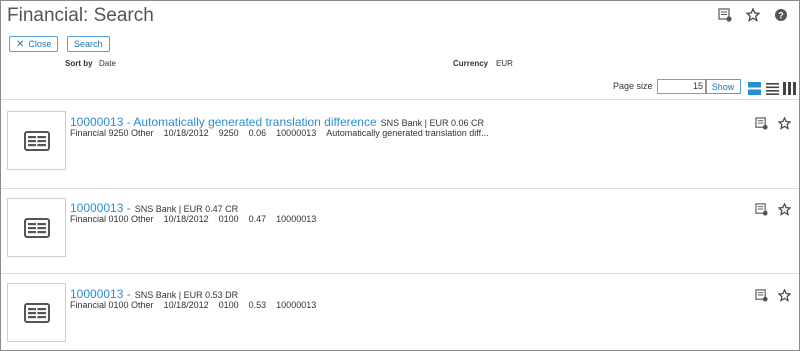 This screenshot has height=351, width=800. What do you see at coordinates (633, 86) in the screenshot?
I see `page-size-label: Page size` at bounding box center [633, 86].